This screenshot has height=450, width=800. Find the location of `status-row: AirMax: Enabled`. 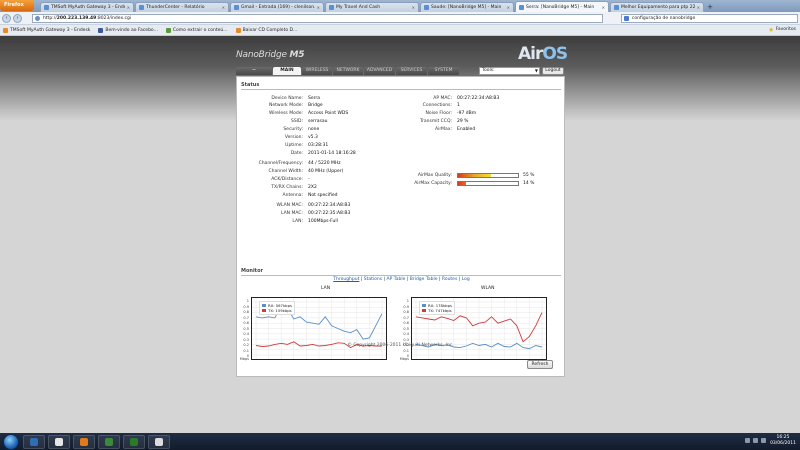

status-row: AirMax: Enabled is located at coordinates (455, 129).